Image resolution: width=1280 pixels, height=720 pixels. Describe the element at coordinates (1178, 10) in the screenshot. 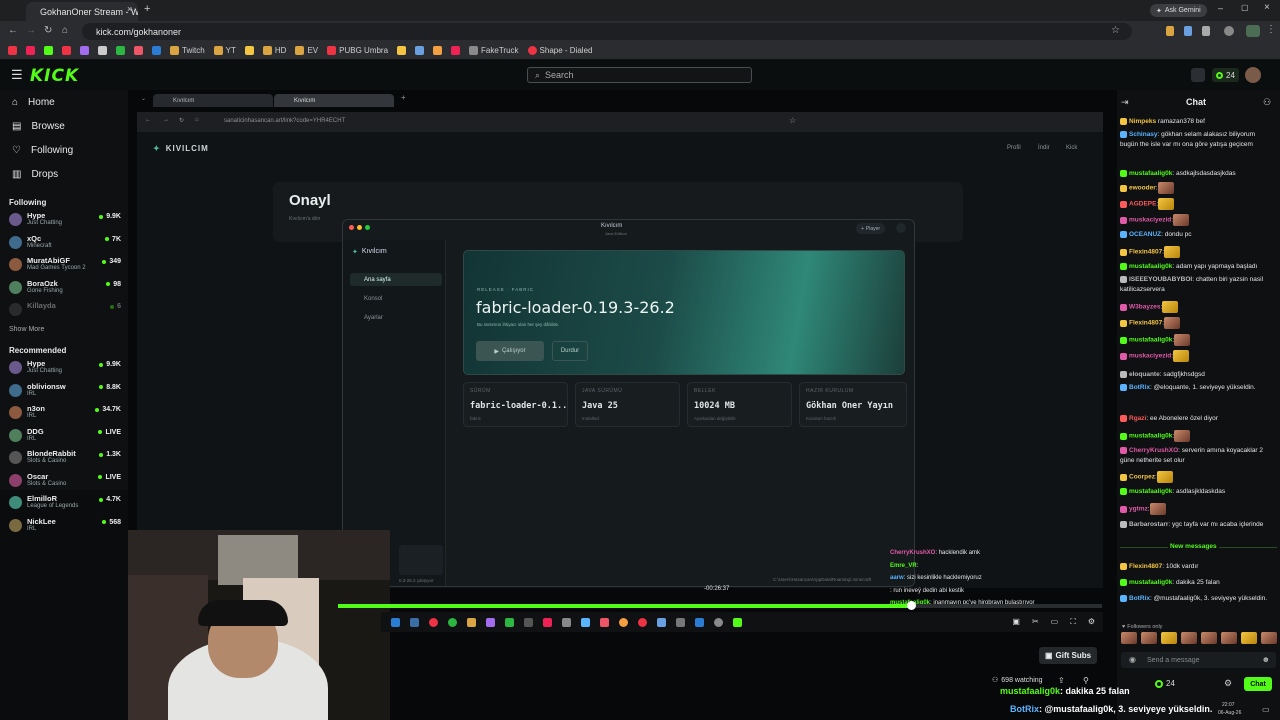

I see `ask-gemini-button: ✦ Ask Gemini` at that location.